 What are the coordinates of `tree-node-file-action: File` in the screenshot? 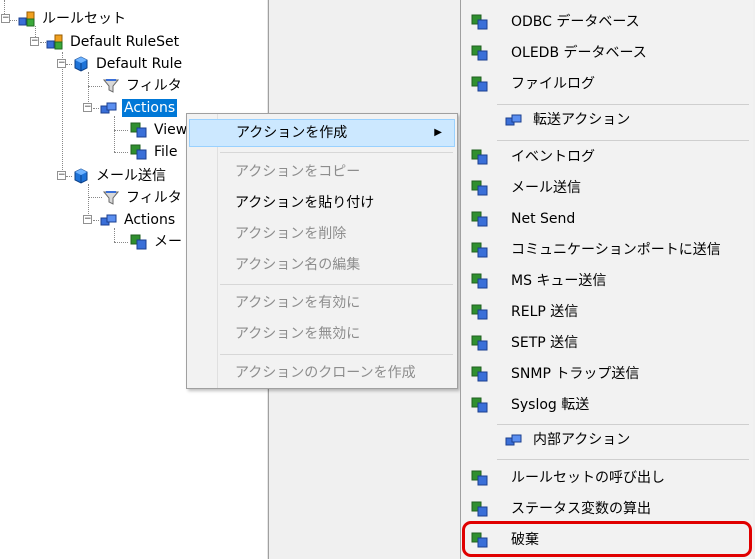 It's located at (154, 152).